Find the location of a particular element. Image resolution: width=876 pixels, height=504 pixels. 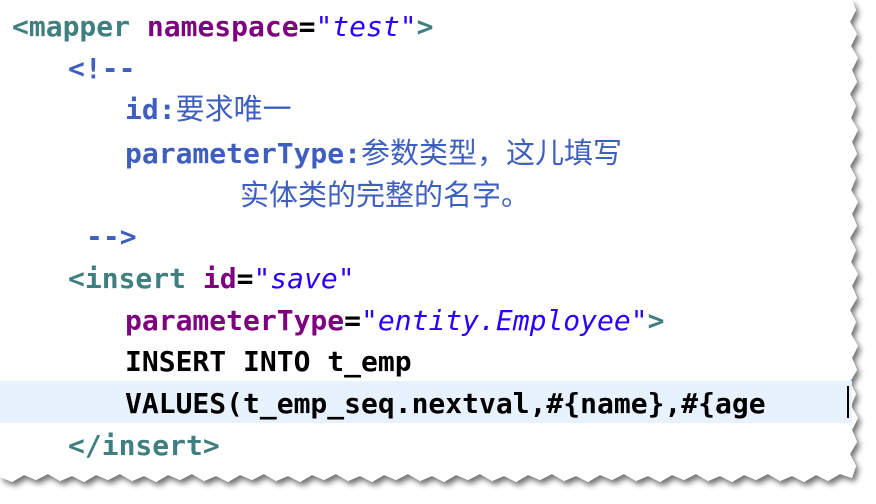

comment-open: <!-- is located at coordinates (102, 68).